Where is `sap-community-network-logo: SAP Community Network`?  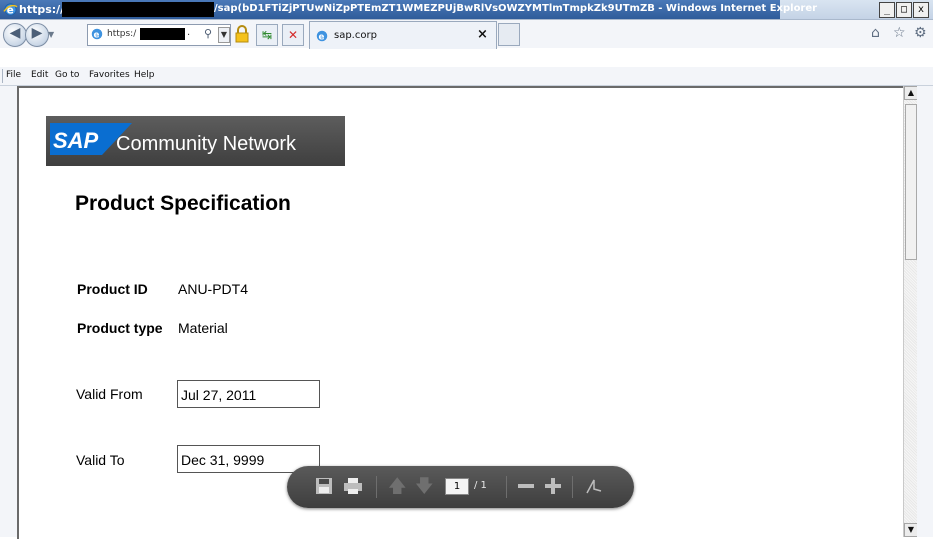 sap-community-network-logo: SAP Community Network is located at coordinates (195, 141).